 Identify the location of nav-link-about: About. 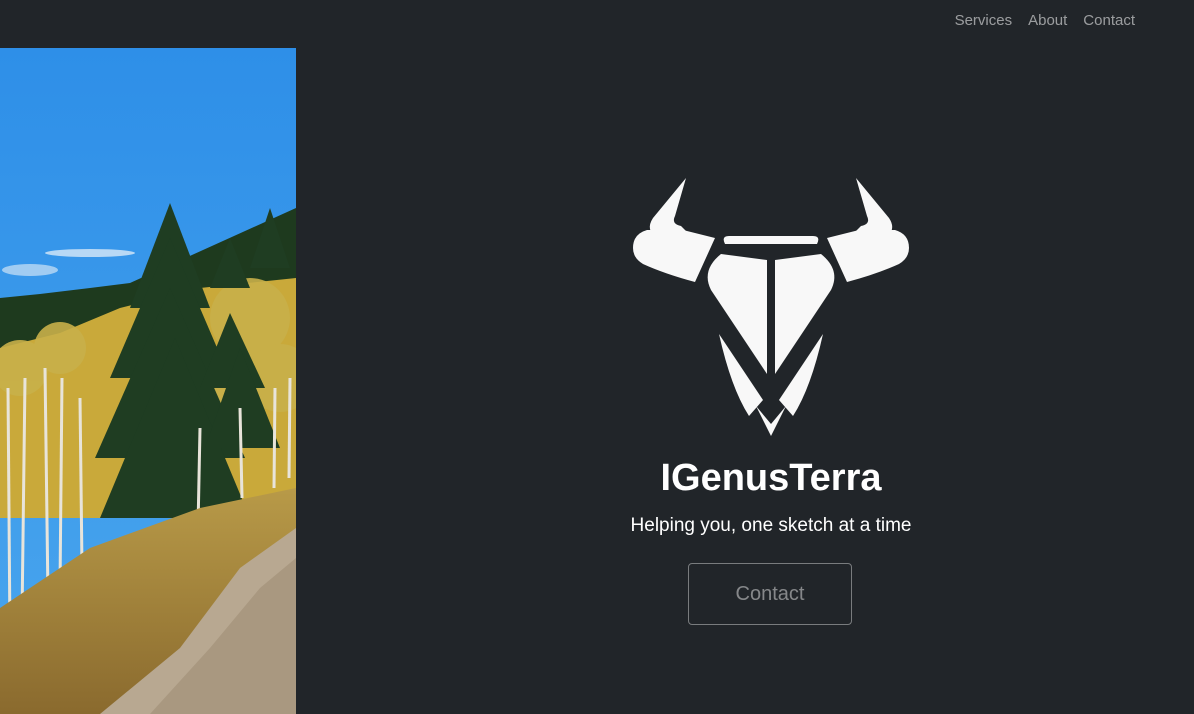
(1047, 21).